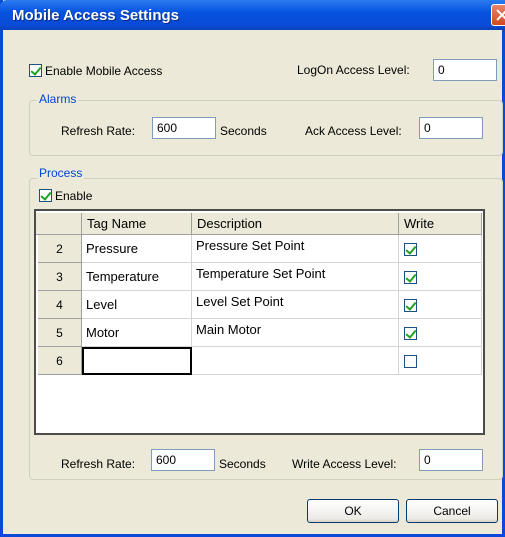  Describe the element at coordinates (74, 196) in the screenshot. I see `process-enable-label: Enable` at that location.